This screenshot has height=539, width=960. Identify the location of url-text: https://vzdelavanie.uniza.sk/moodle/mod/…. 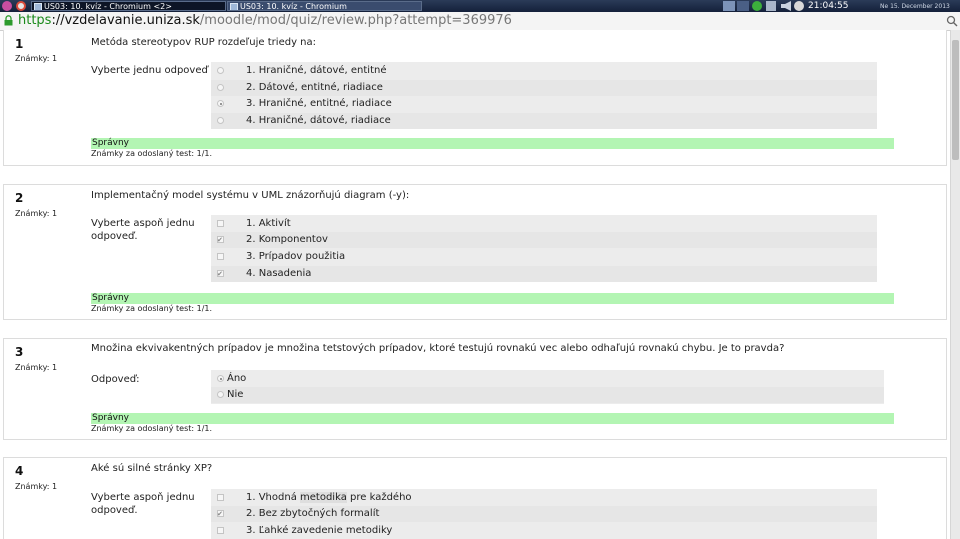
(265, 21).